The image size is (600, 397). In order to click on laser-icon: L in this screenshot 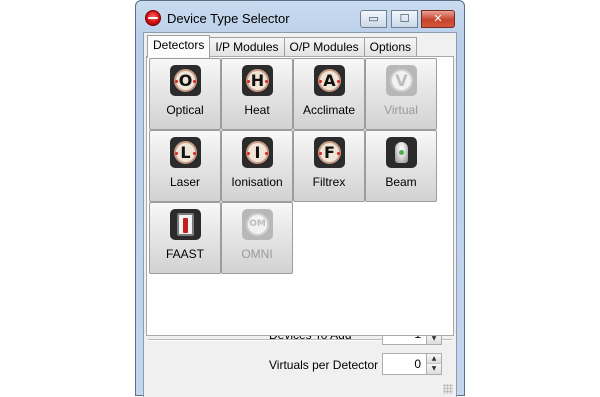, I will do `click(185, 152)`.